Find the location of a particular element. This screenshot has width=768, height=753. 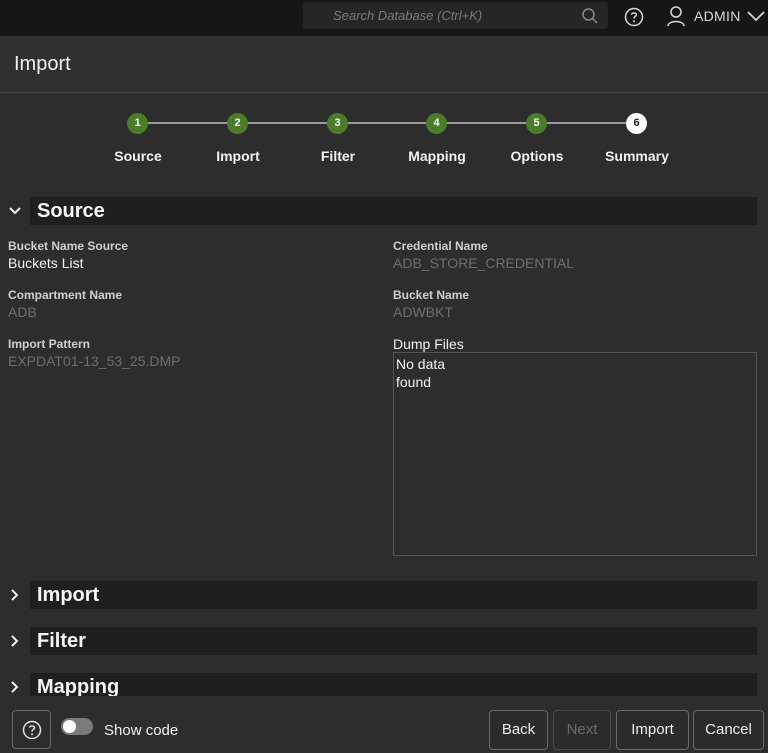

section-title-mapping: Mapping is located at coordinates (78, 686).